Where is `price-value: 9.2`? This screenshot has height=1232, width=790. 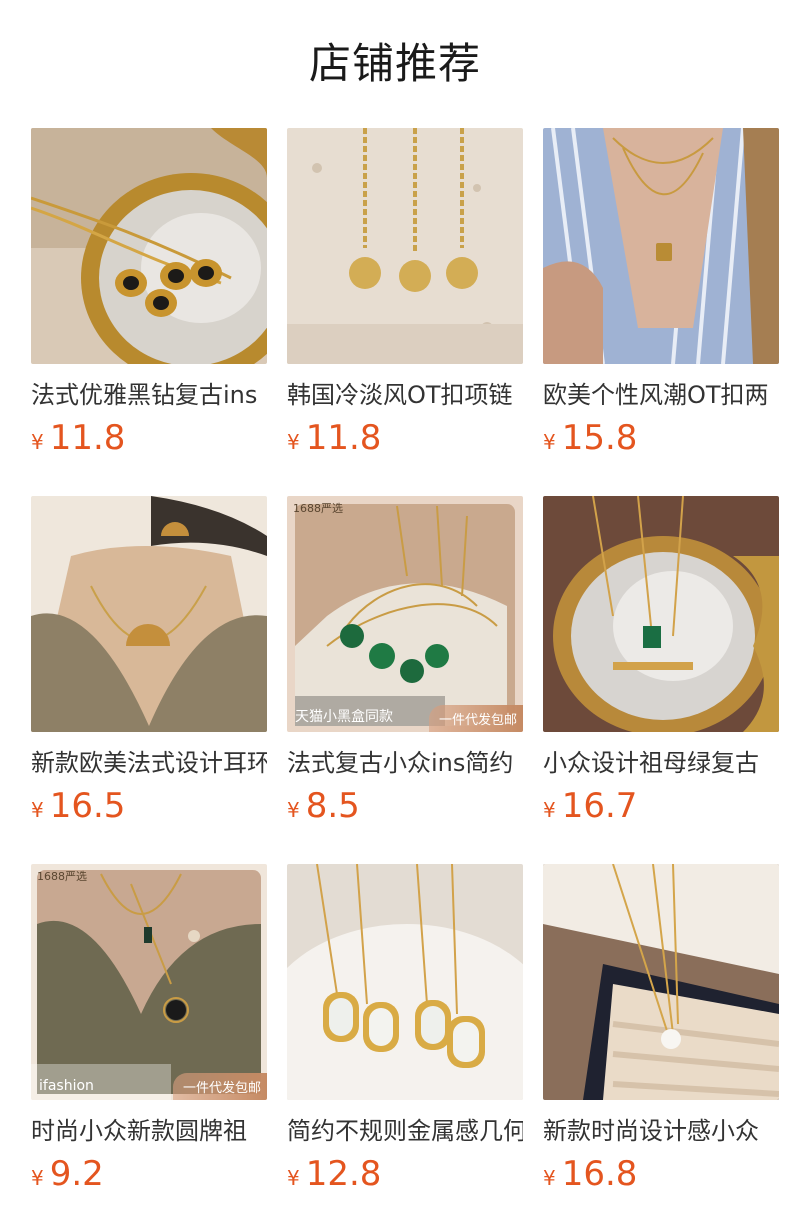
price-value: 9.2 is located at coordinates (76, 1174).